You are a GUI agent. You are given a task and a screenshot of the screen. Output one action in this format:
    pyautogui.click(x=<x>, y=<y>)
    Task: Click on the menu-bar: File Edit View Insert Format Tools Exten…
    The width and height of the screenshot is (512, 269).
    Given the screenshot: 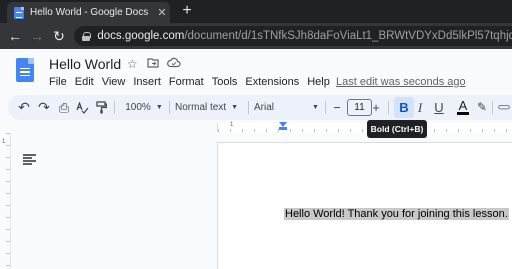 What is the action you would take?
    pyautogui.click(x=193, y=82)
    